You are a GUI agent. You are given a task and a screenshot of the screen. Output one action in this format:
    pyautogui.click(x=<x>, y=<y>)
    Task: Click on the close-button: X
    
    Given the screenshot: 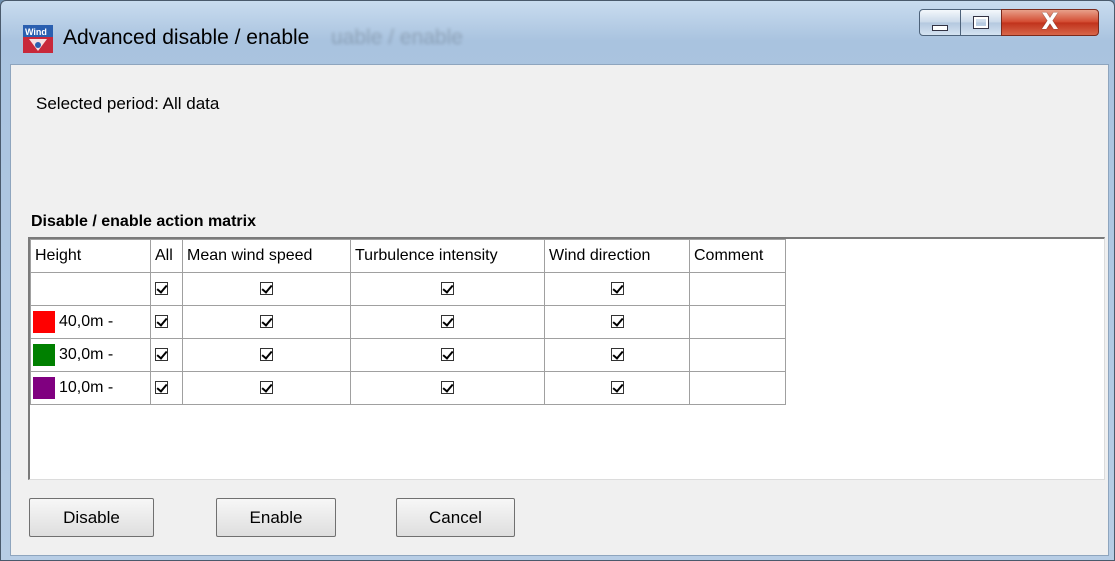 What is the action you would take?
    pyautogui.click(x=1050, y=22)
    